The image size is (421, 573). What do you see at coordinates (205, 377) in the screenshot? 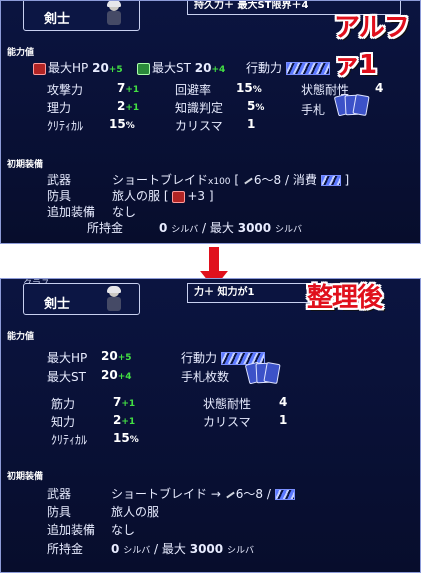
I see `hand-count-label: 手札枚数` at bounding box center [205, 377].